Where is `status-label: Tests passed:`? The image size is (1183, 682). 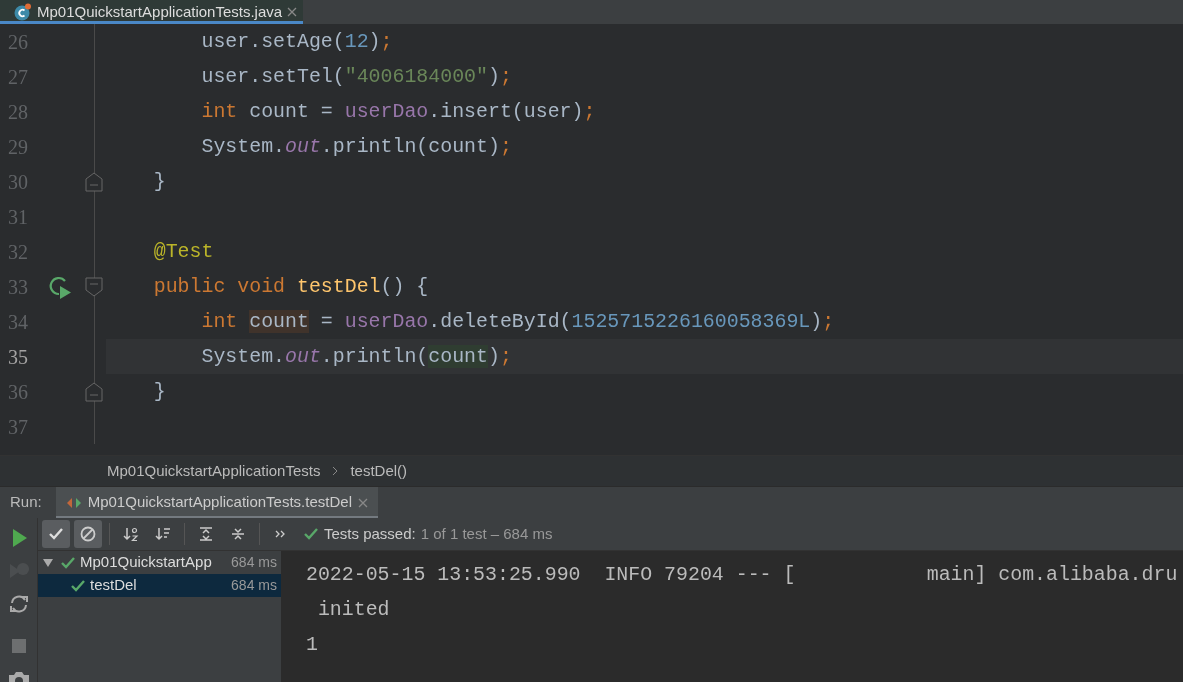 status-label: Tests passed: is located at coordinates (370, 533).